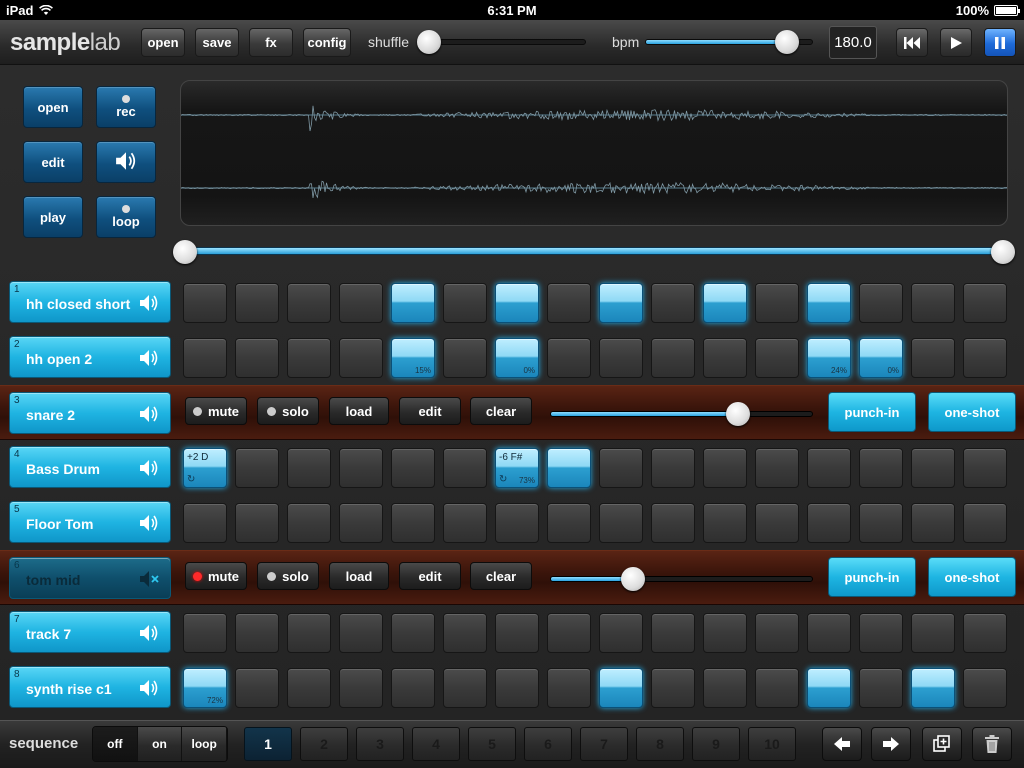  I want to click on fx-button: fx, so click(271, 42).